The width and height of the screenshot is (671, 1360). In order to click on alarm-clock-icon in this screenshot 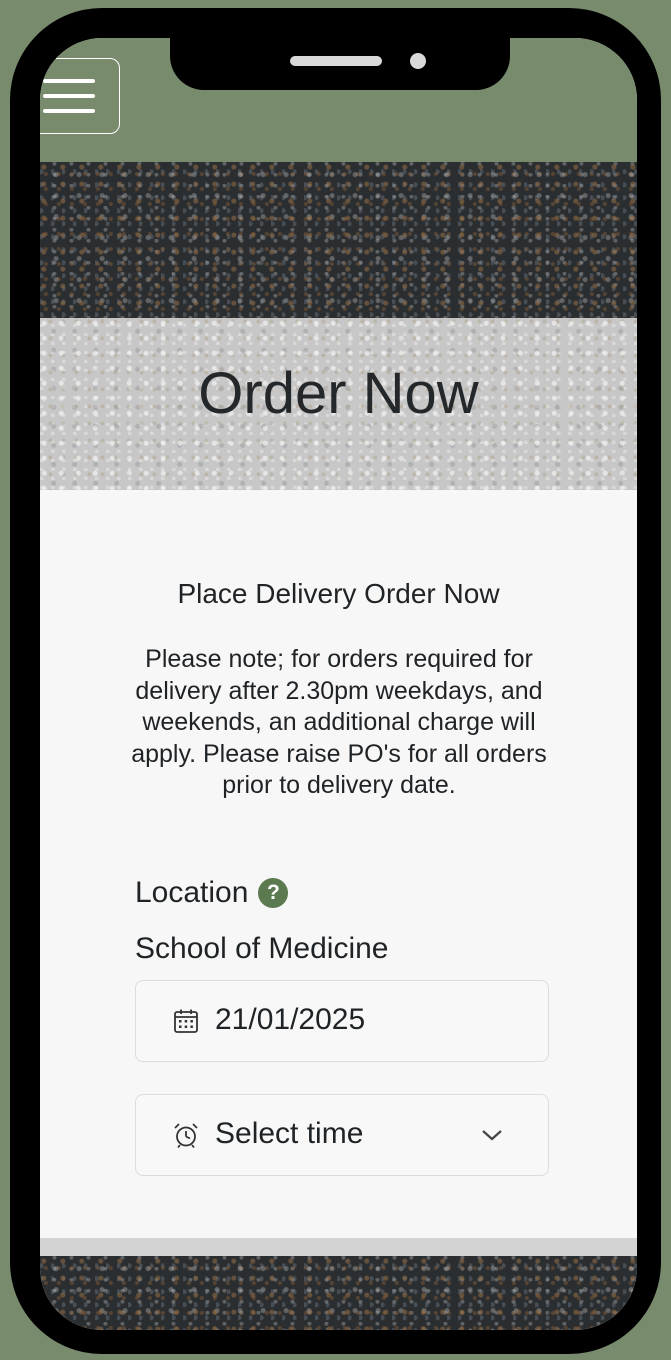, I will do `click(186, 1136)`.